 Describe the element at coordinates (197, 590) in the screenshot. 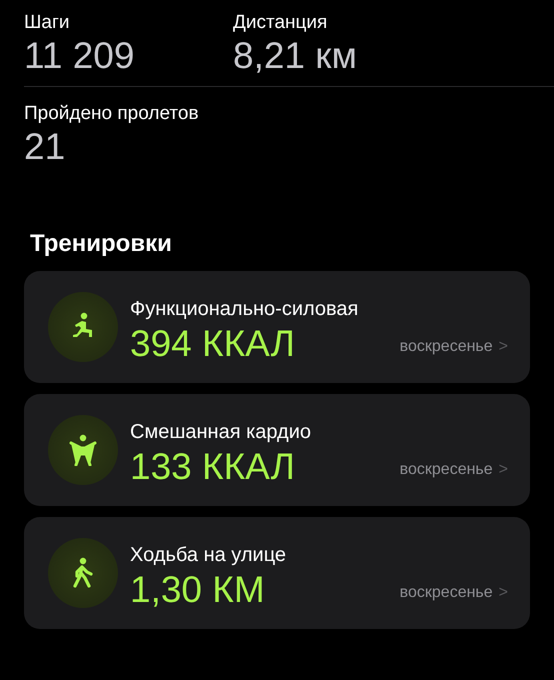

I see `workout-value: 1,30 КМ` at that location.